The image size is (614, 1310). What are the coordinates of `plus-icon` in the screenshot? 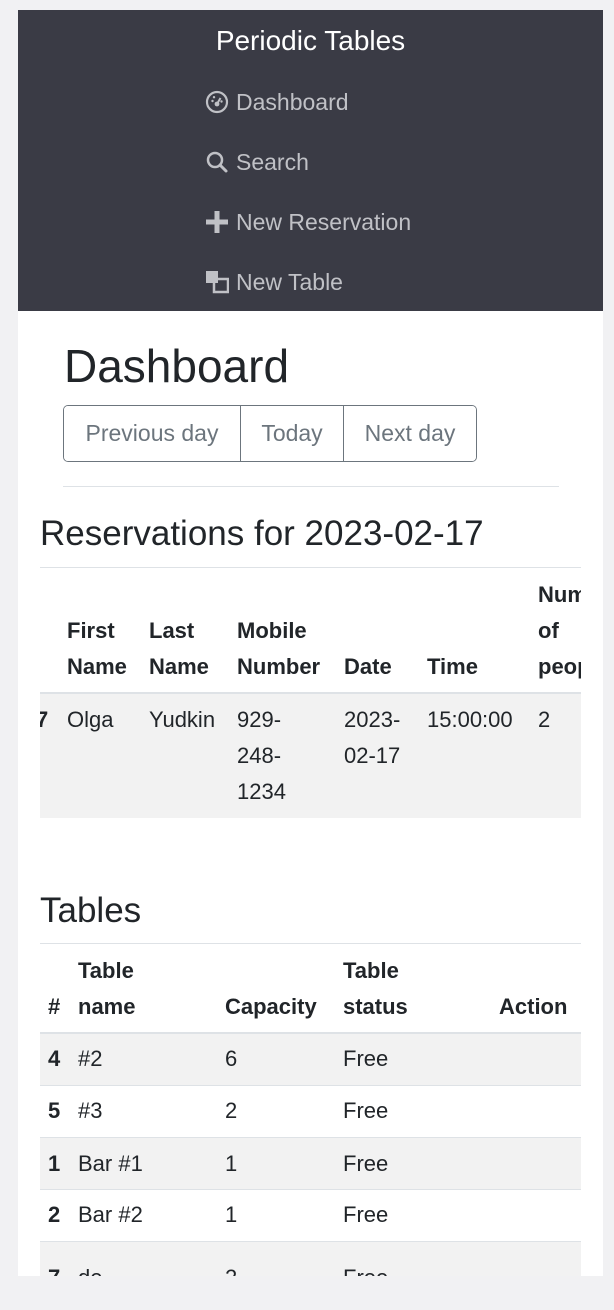 It's located at (217, 222).